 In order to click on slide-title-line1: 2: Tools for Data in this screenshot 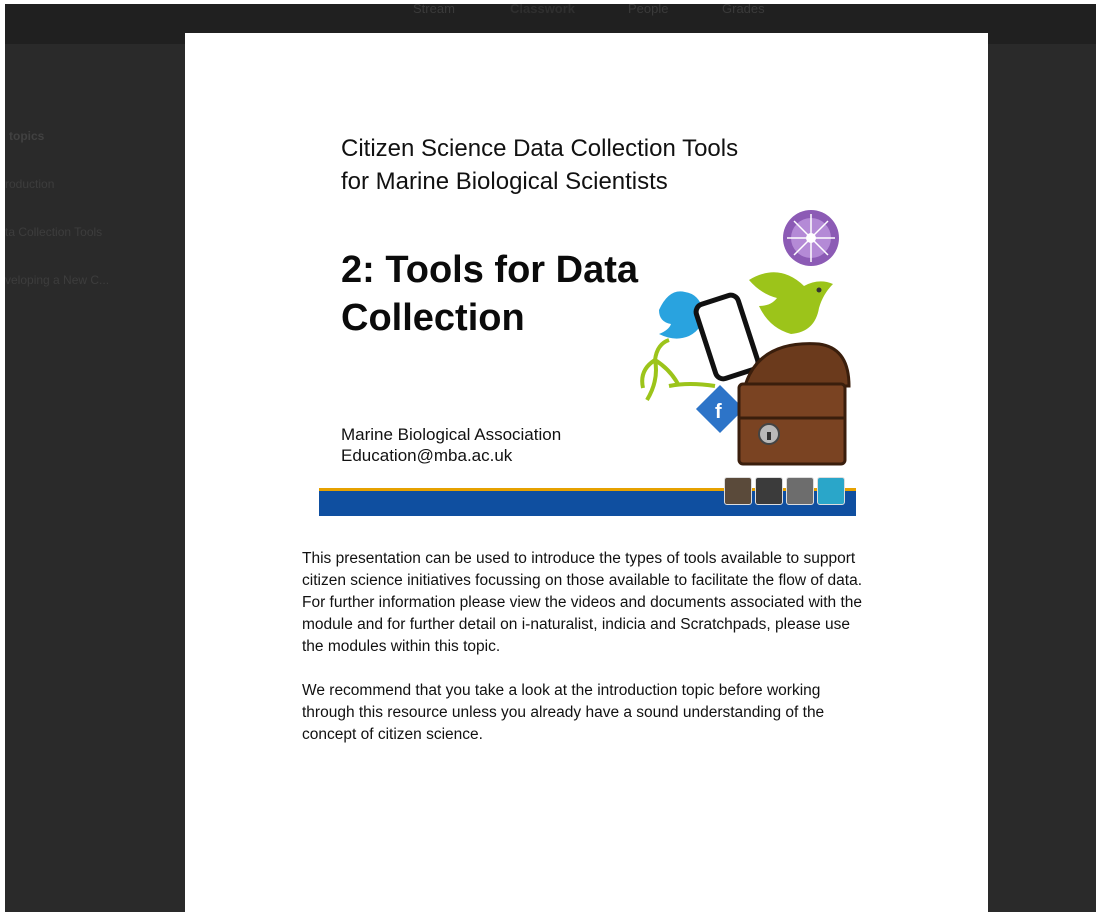, I will do `click(489, 270)`.